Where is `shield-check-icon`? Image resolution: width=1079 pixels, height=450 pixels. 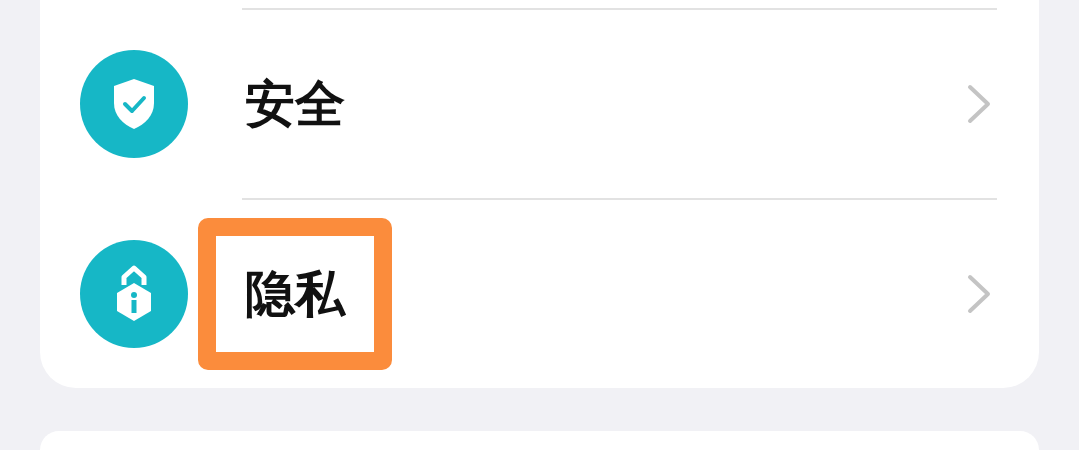
shield-check-icon is located at coordinates (134, 104).